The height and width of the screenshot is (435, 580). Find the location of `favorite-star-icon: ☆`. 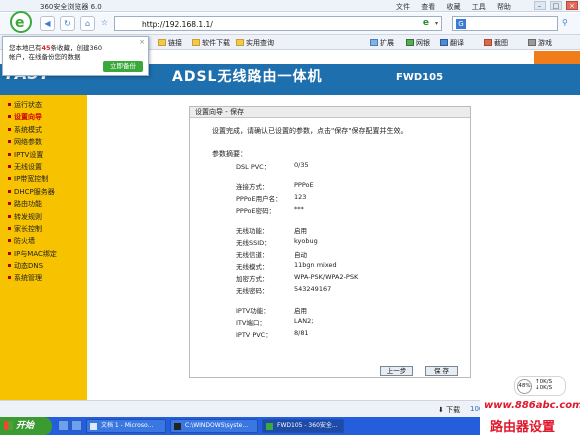

favorite-star-icon: ☆ is located at coordinates (104, 23).